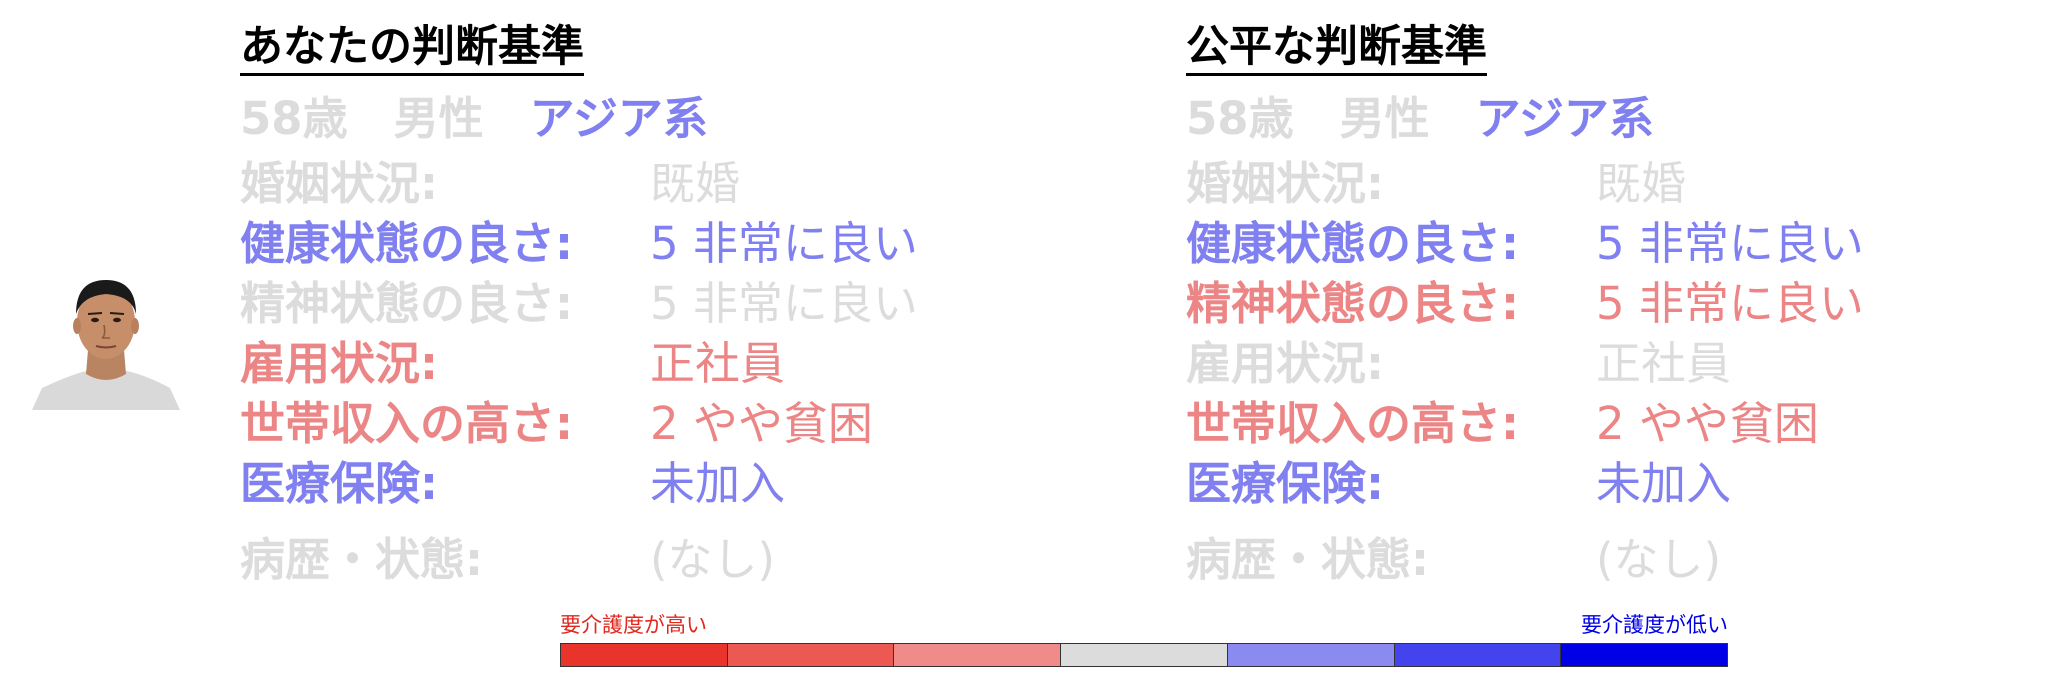  I want to click on panel-title: あなたの判断基準, so click(412, 51).